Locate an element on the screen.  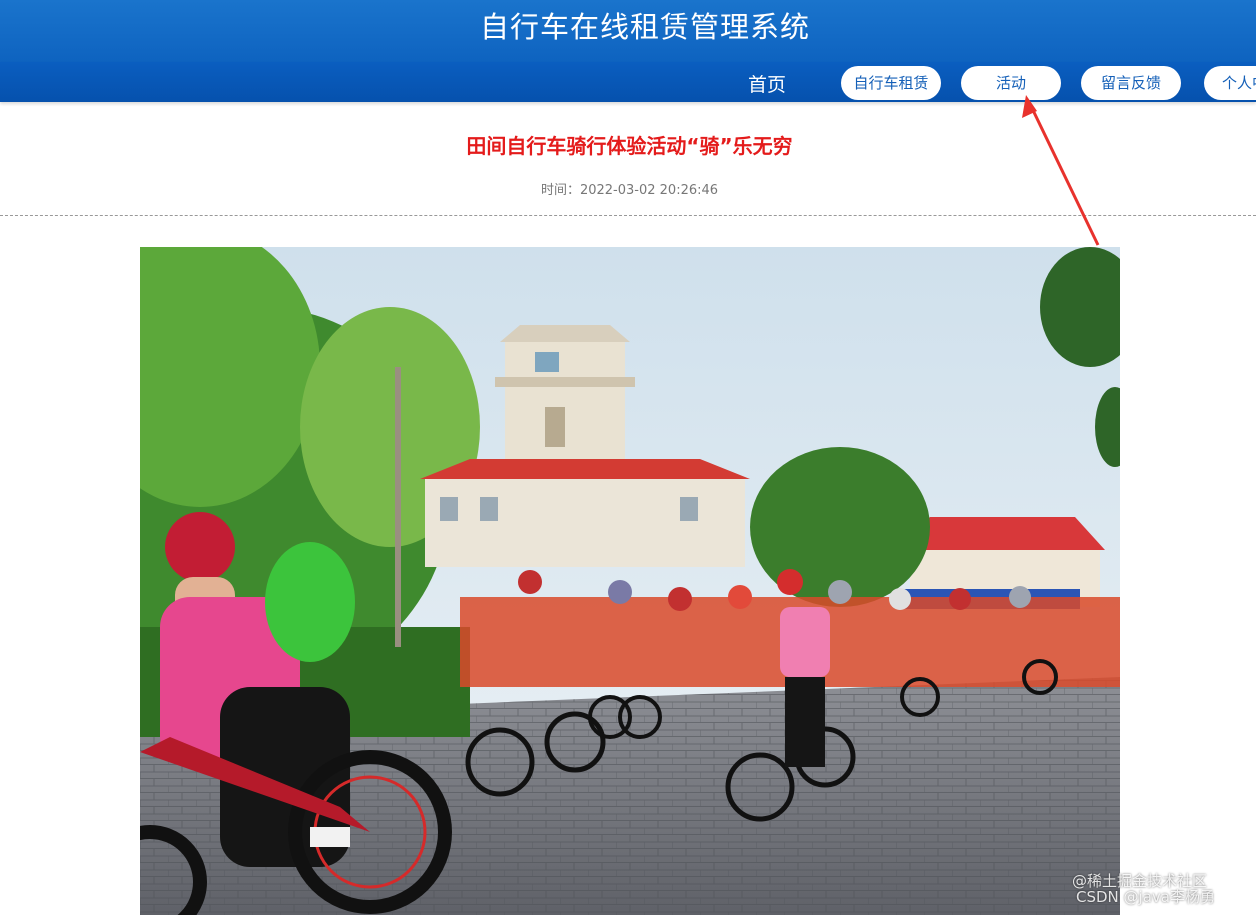
nav-bike-rental-button: 自行车租赁 is located at coordinates (891, 83).